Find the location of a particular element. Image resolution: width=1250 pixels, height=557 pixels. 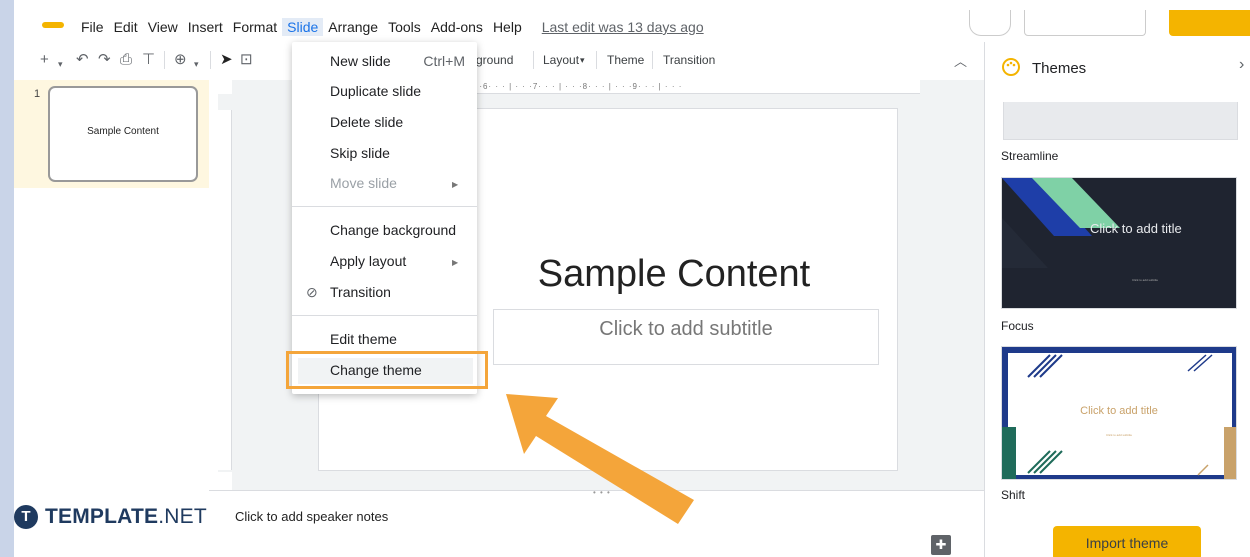

watermark-text: TEMPLATE.NET is located at coordinates (126, 517).